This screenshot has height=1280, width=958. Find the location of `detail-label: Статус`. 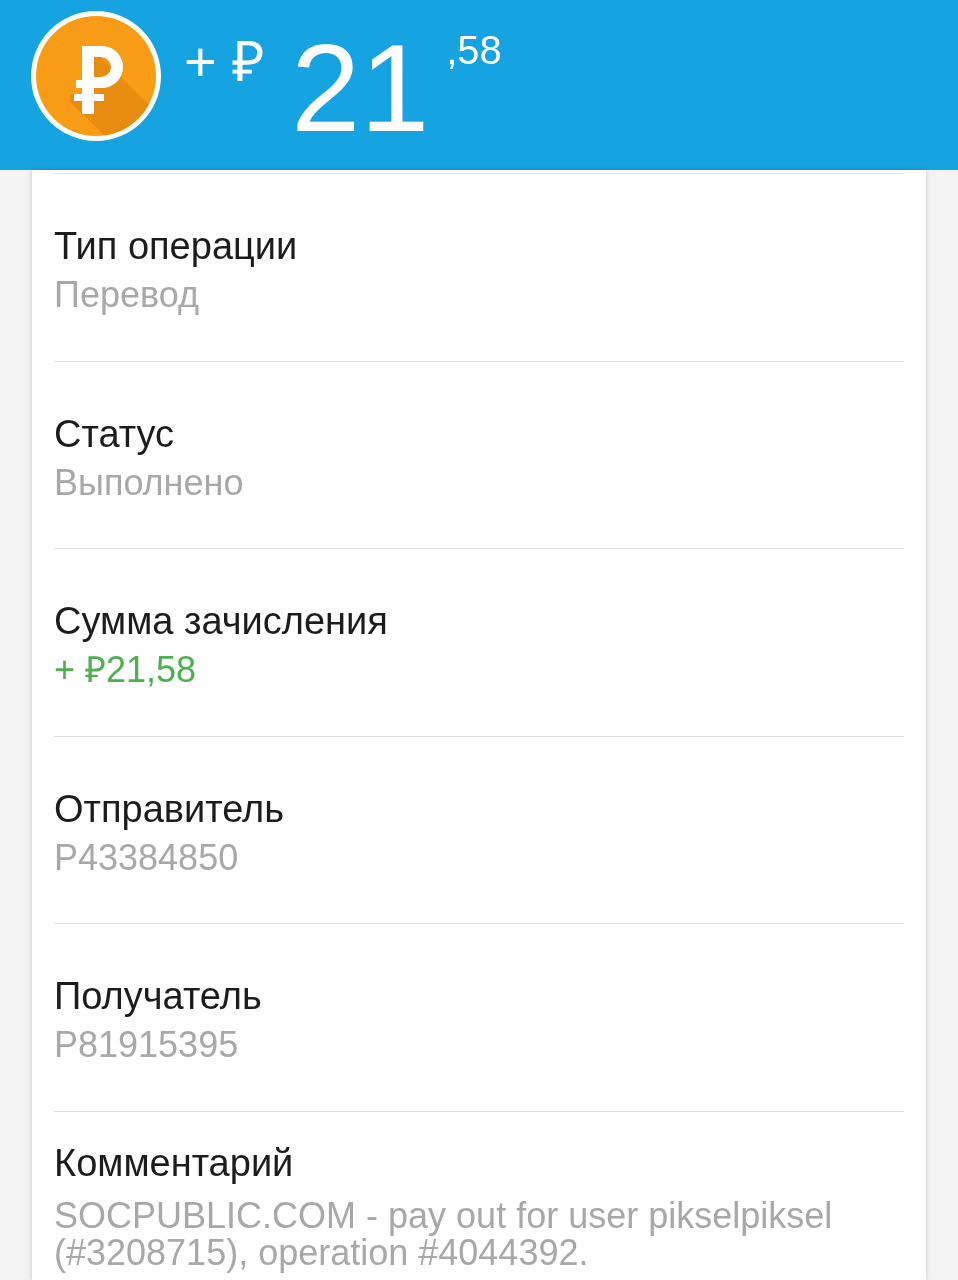

detail-label: Статус is located at coordinates (115, 433).